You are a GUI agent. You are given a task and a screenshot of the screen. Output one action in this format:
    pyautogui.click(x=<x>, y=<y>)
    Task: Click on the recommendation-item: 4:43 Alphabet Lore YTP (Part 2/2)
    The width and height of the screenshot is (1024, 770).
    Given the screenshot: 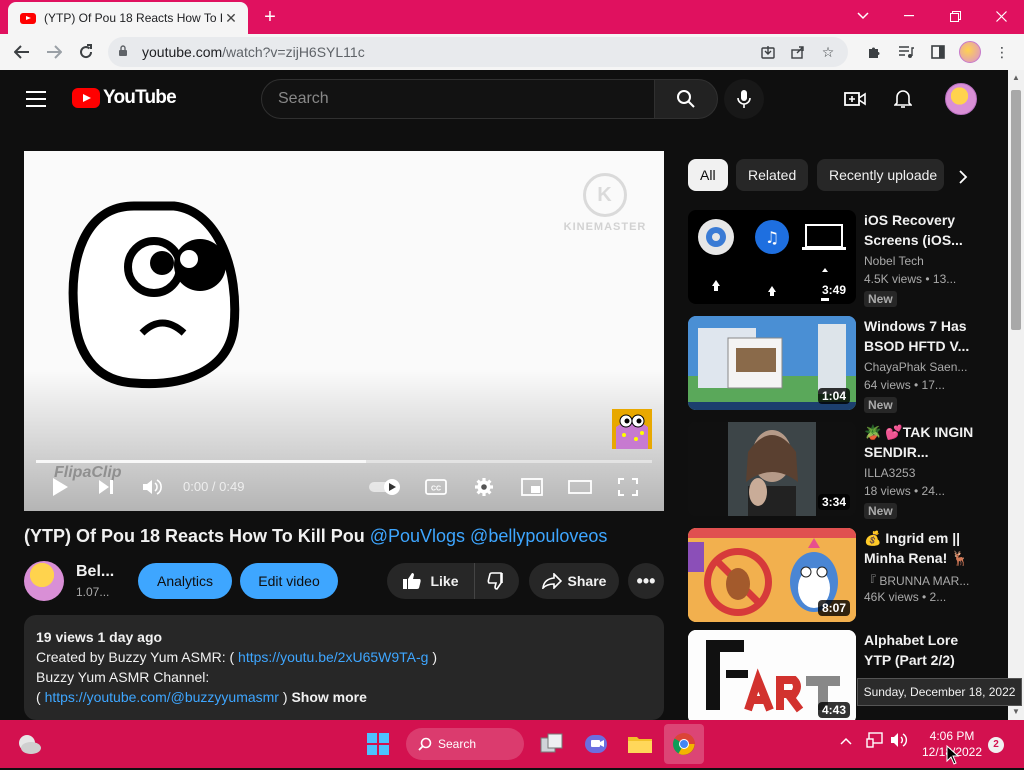 What is the action you would take?
    pyautogui.click(x=838, y=675)
    